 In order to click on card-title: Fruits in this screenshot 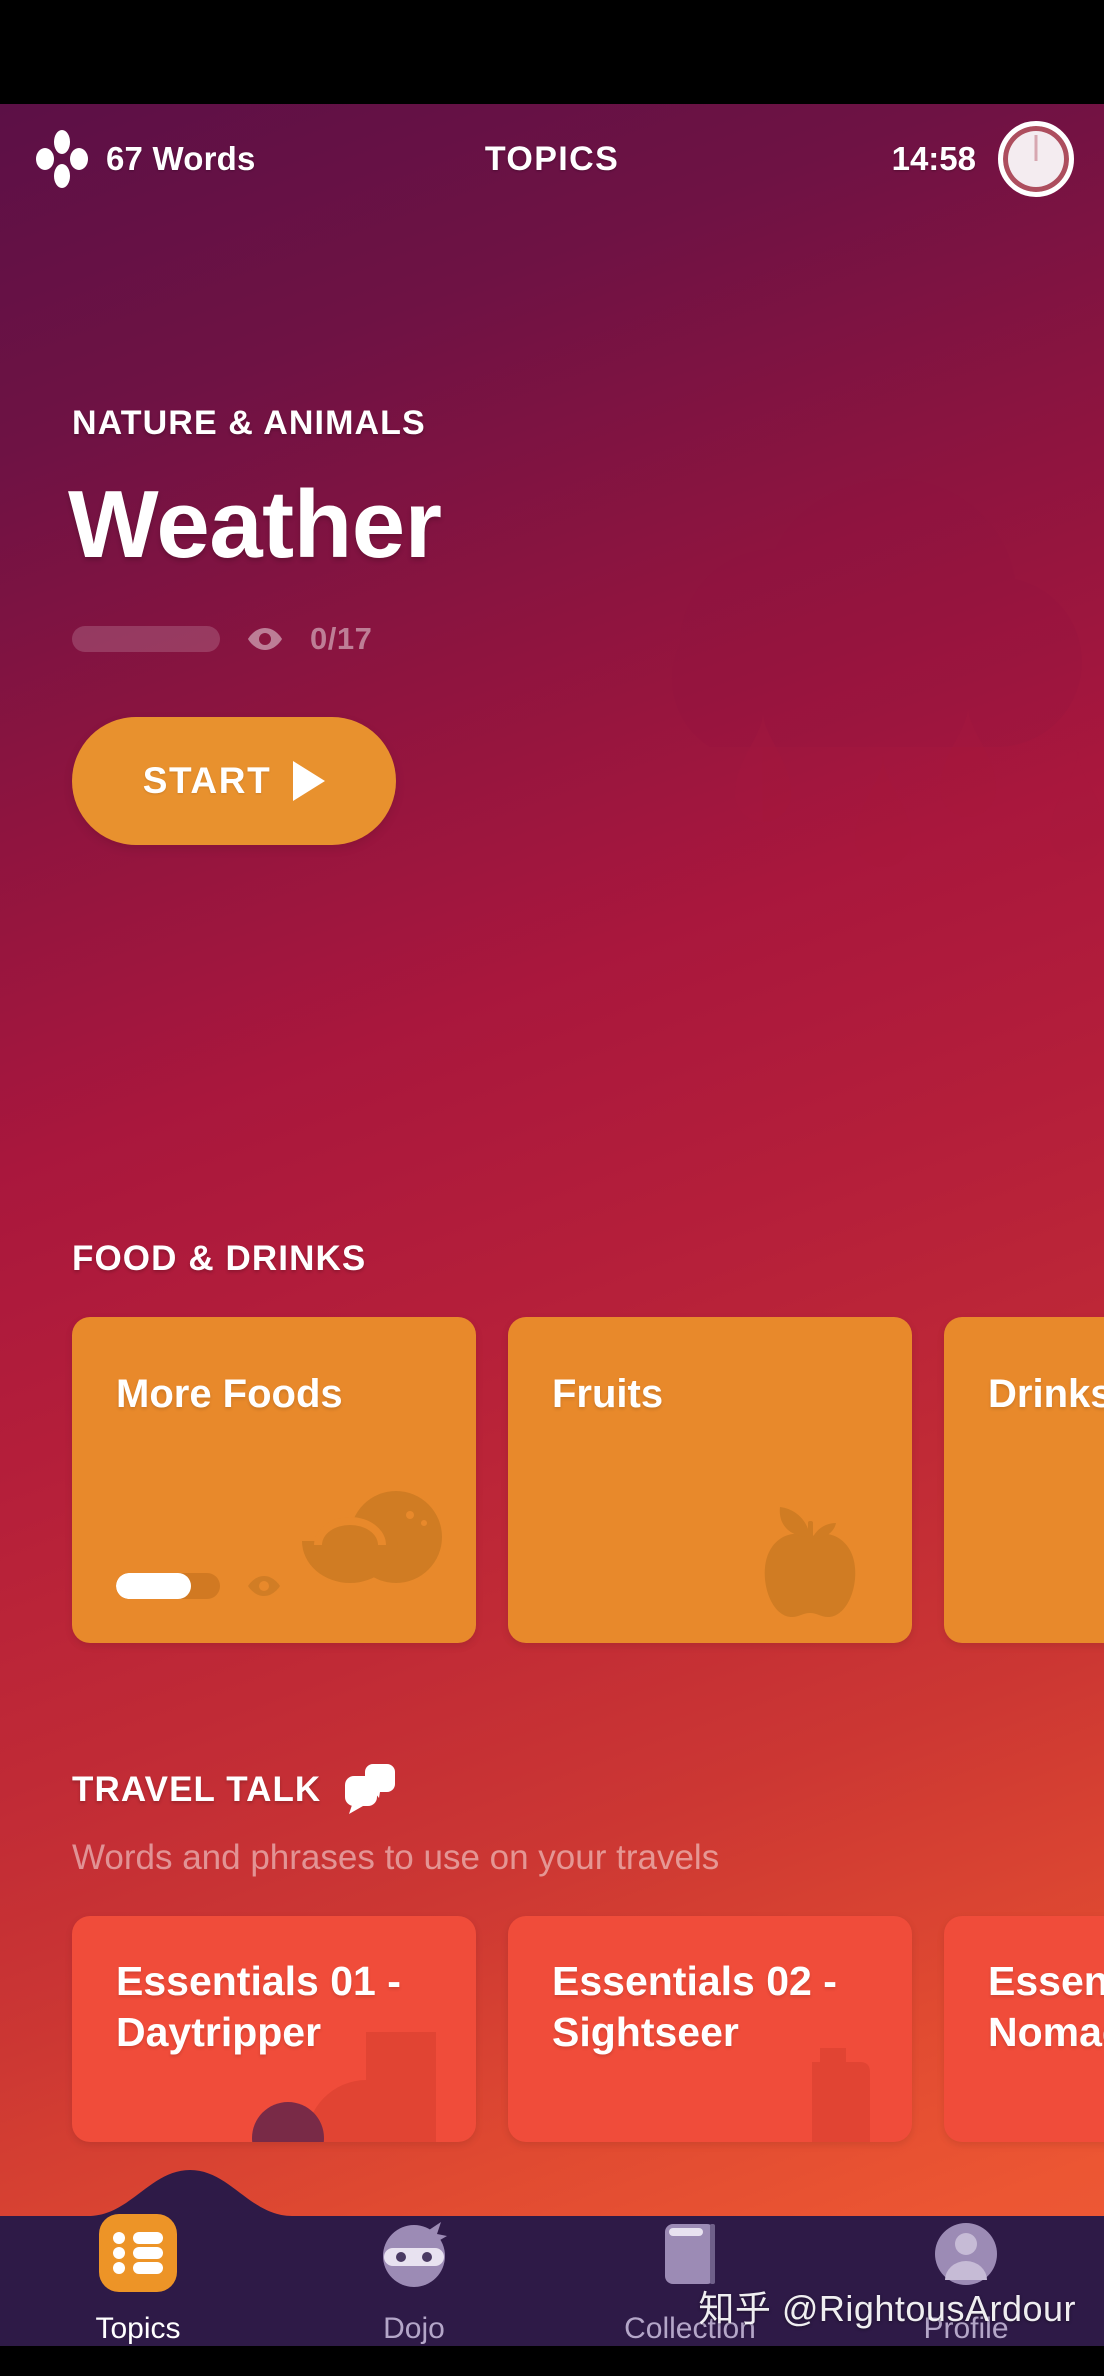, I will do `click(608, 1394)`.